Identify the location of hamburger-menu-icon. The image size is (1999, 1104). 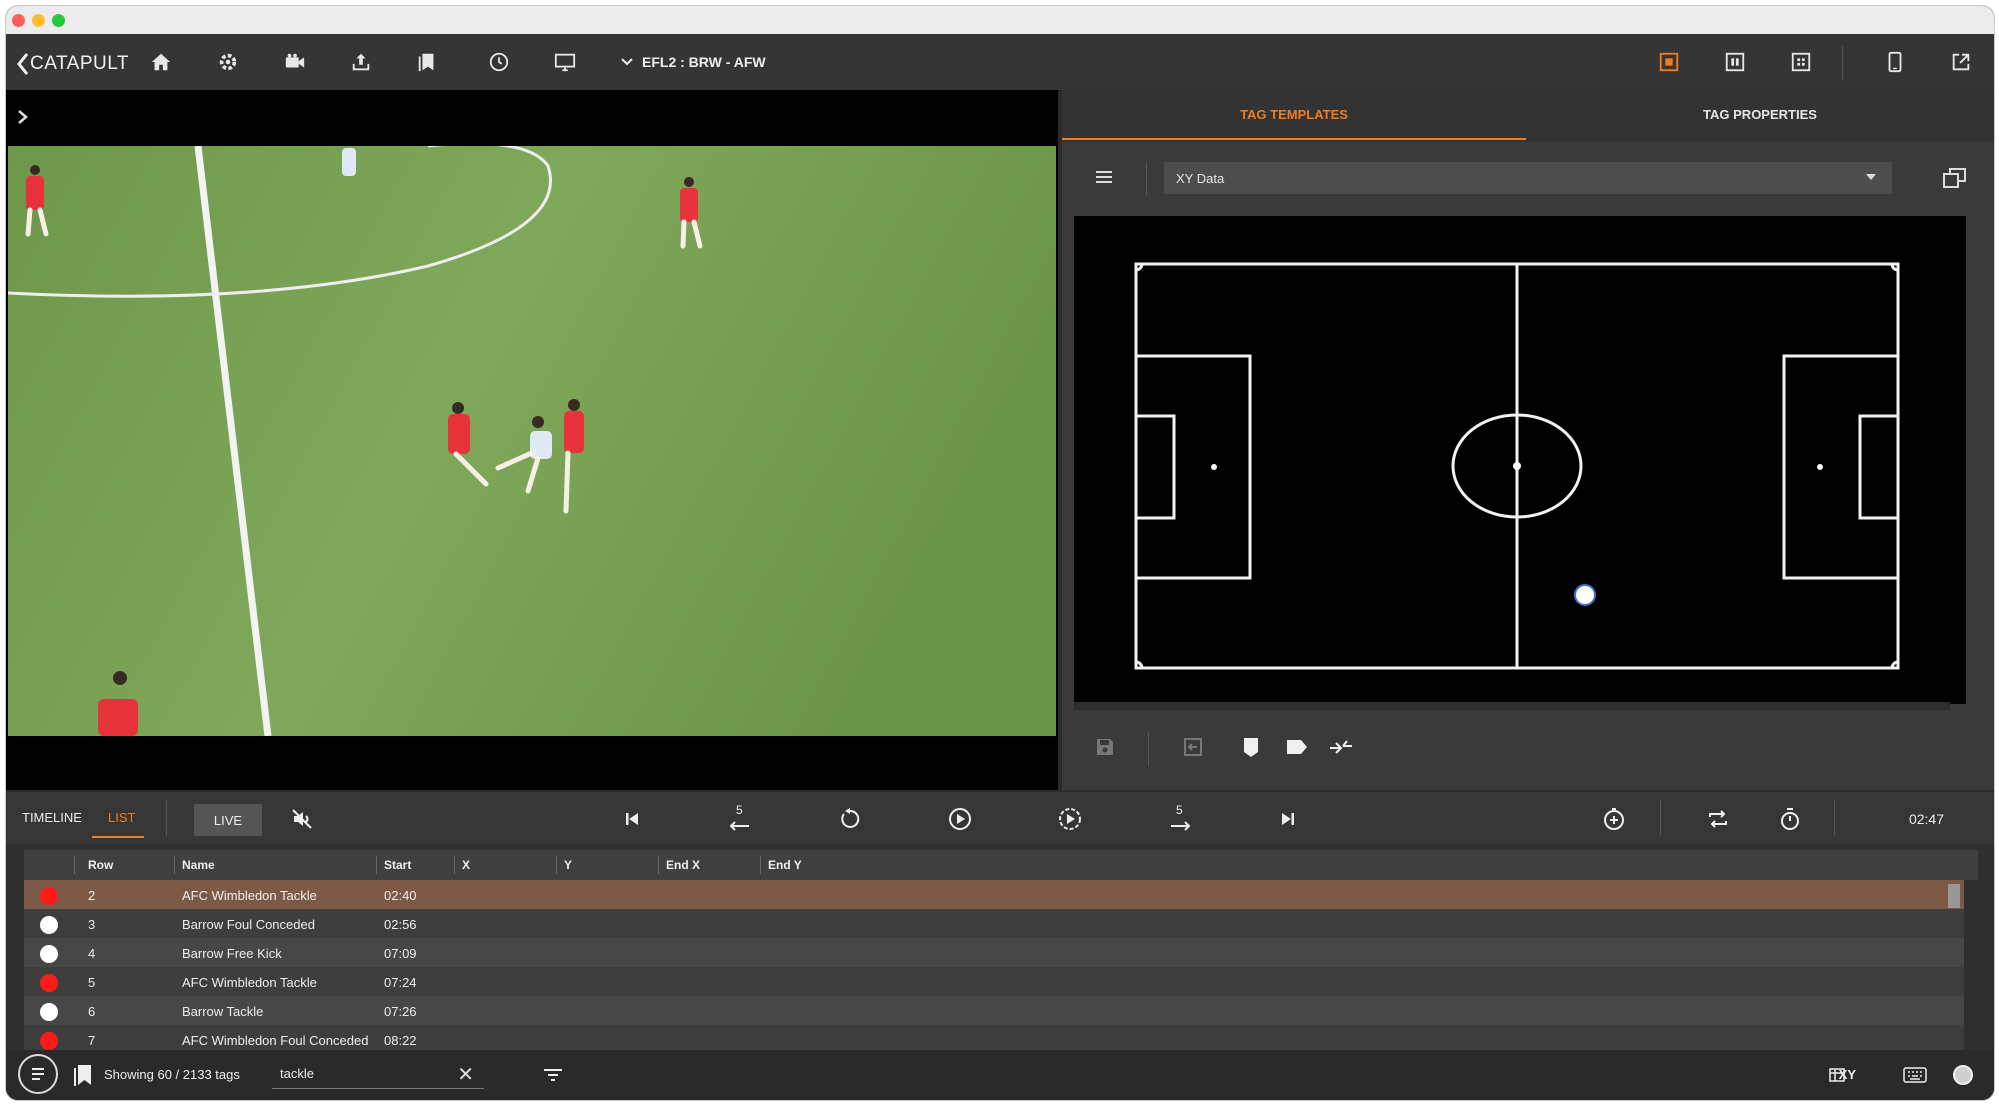
(1104, 179).